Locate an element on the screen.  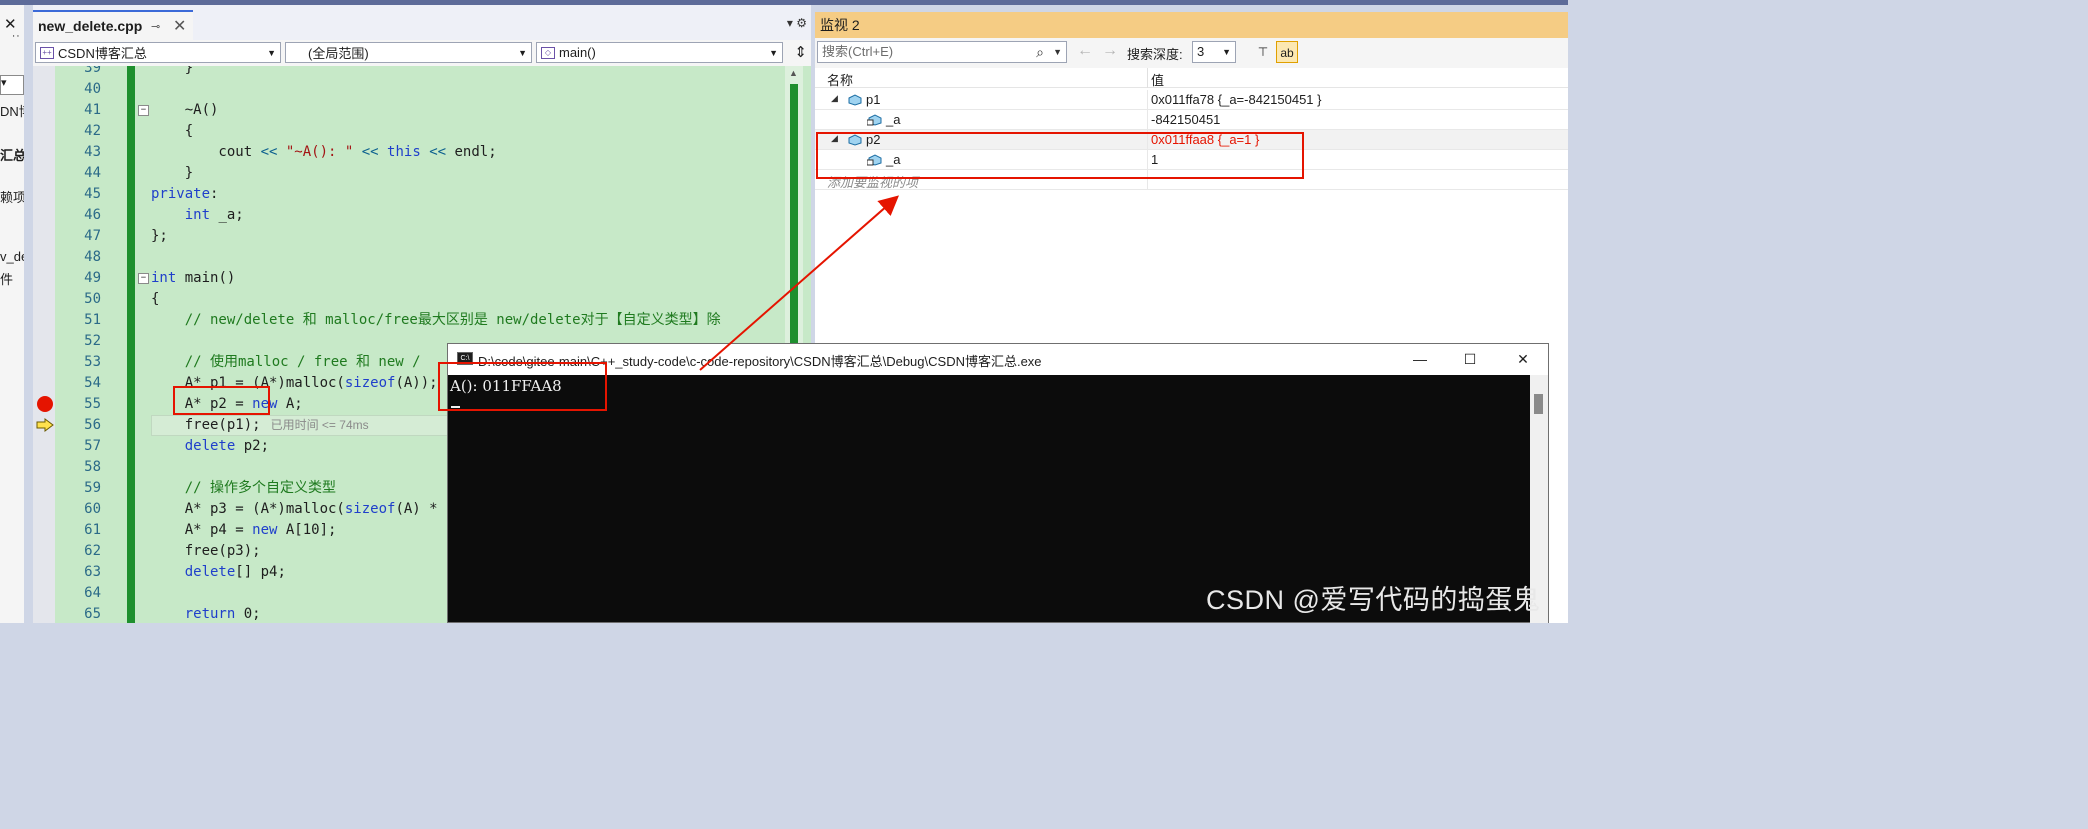
code-line: 47}; is located at coordinates (422, 236).